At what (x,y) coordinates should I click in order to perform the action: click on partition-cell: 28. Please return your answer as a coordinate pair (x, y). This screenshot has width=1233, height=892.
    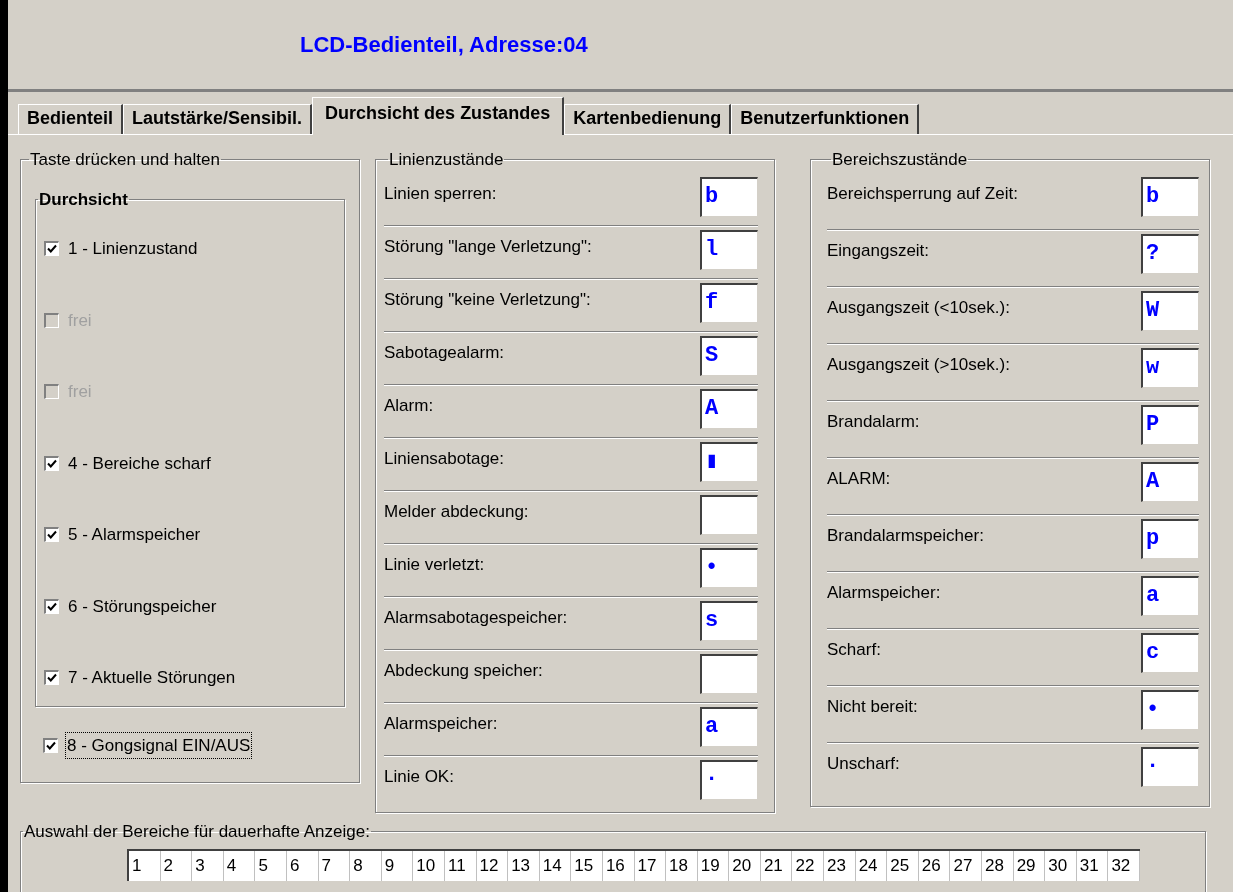
    Looking at the image, I should click on (998, 865).